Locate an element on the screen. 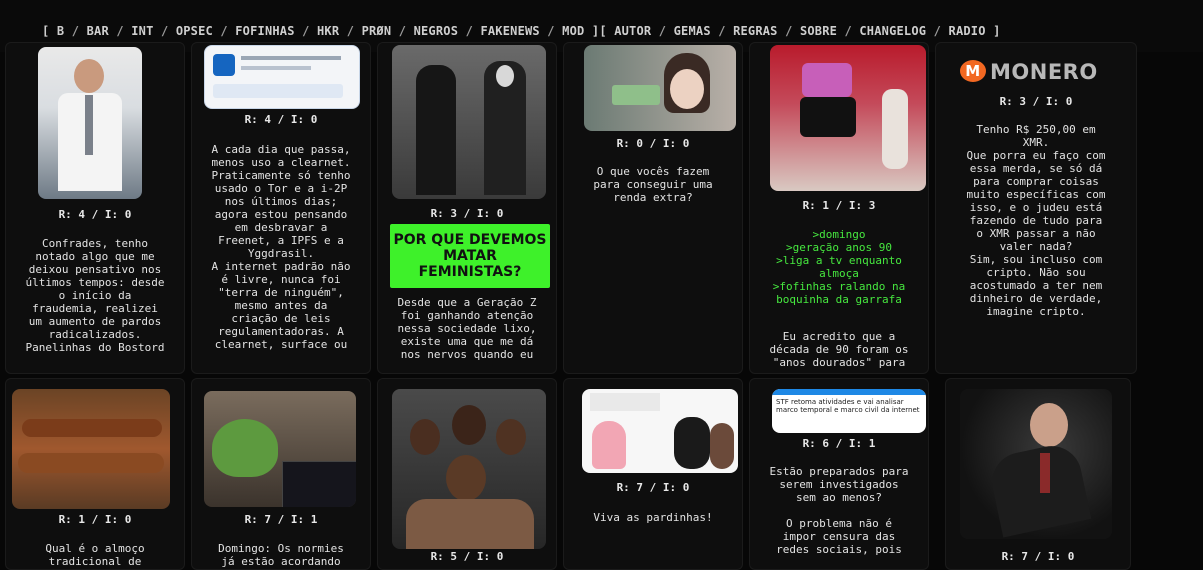 This screenshot has width=1203, height=570. thread-stats: R: 1 / I: 3 is located at coordinates (839, 205).